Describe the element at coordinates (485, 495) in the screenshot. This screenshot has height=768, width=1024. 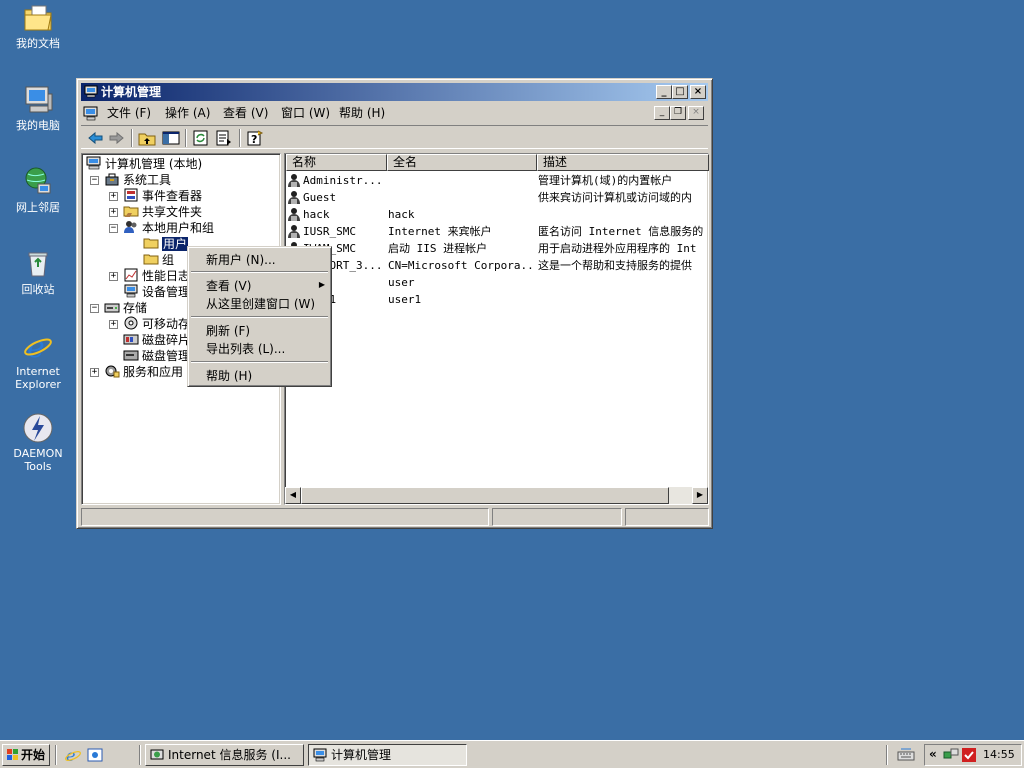
I see `scroll-thumb` at that location.